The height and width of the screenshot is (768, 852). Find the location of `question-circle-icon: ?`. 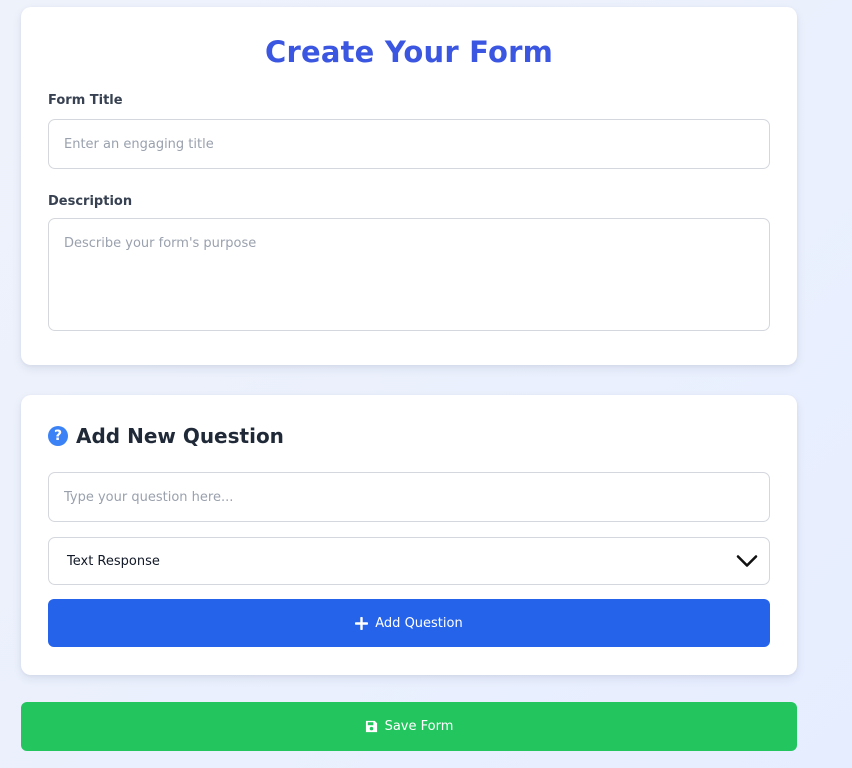

question-circle-icon: ? is located at coordinates (58, 436).